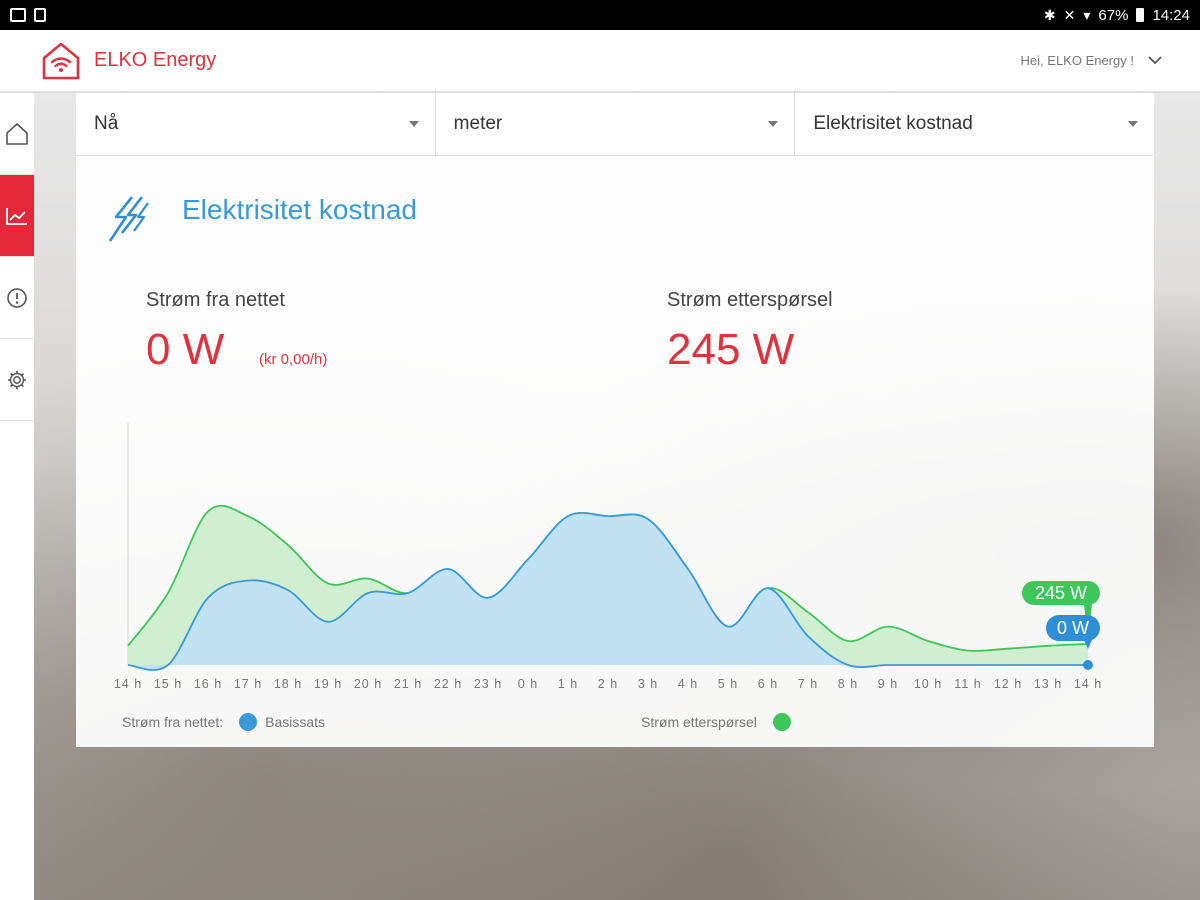  I want to click on end-point-marker, so click(1088, 665).